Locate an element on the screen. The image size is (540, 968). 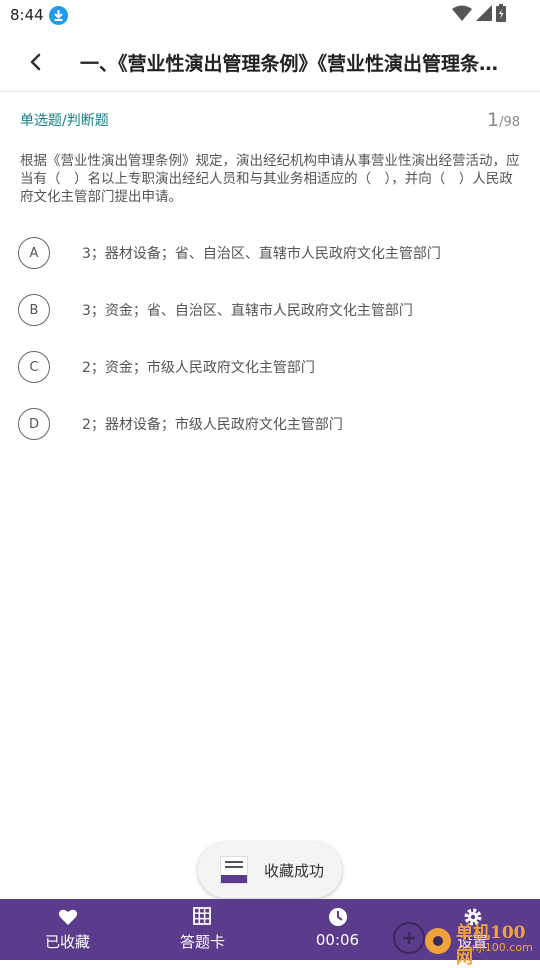
question-counter: 1/98 is located at coordinates (503, 120).